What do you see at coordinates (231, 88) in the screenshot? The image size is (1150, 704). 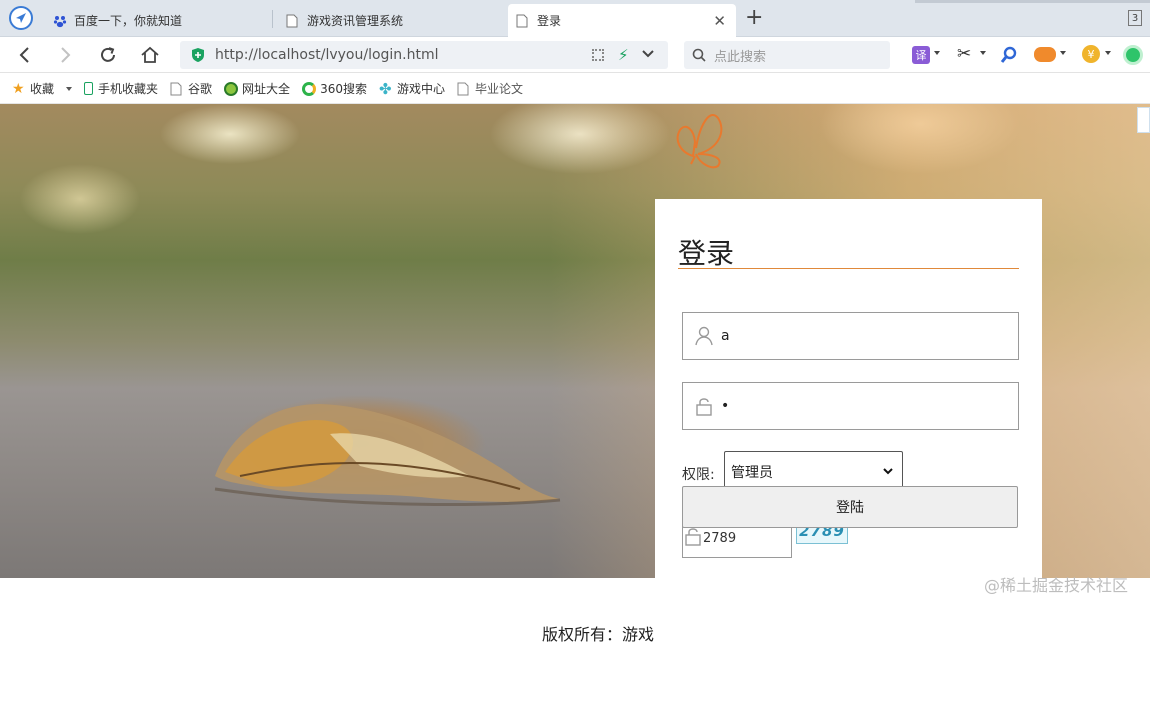 I see `globe-icon` at bounding box center [231, 88].